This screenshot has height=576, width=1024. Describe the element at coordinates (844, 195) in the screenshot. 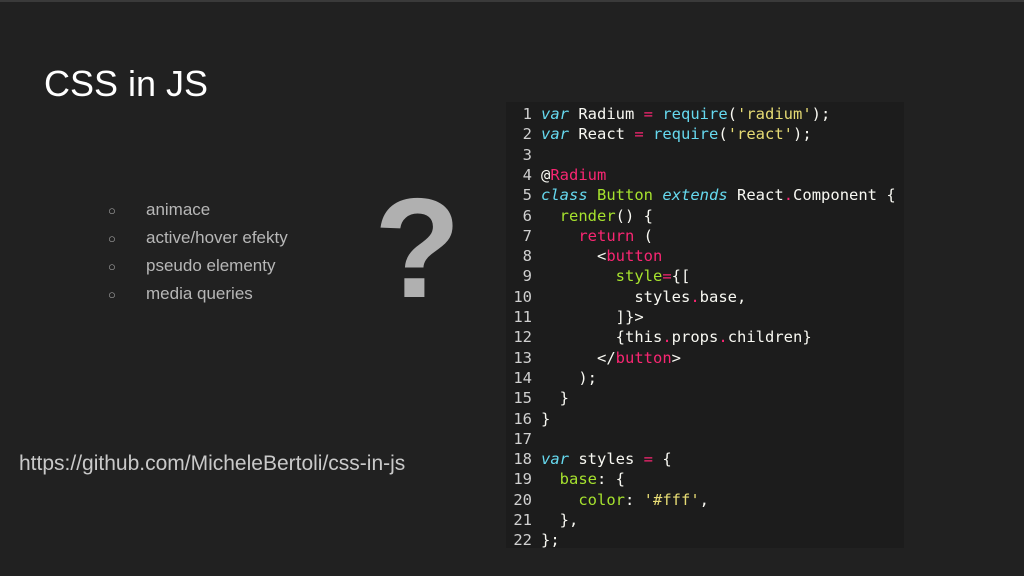

I see `code-token: Component {` at that location.